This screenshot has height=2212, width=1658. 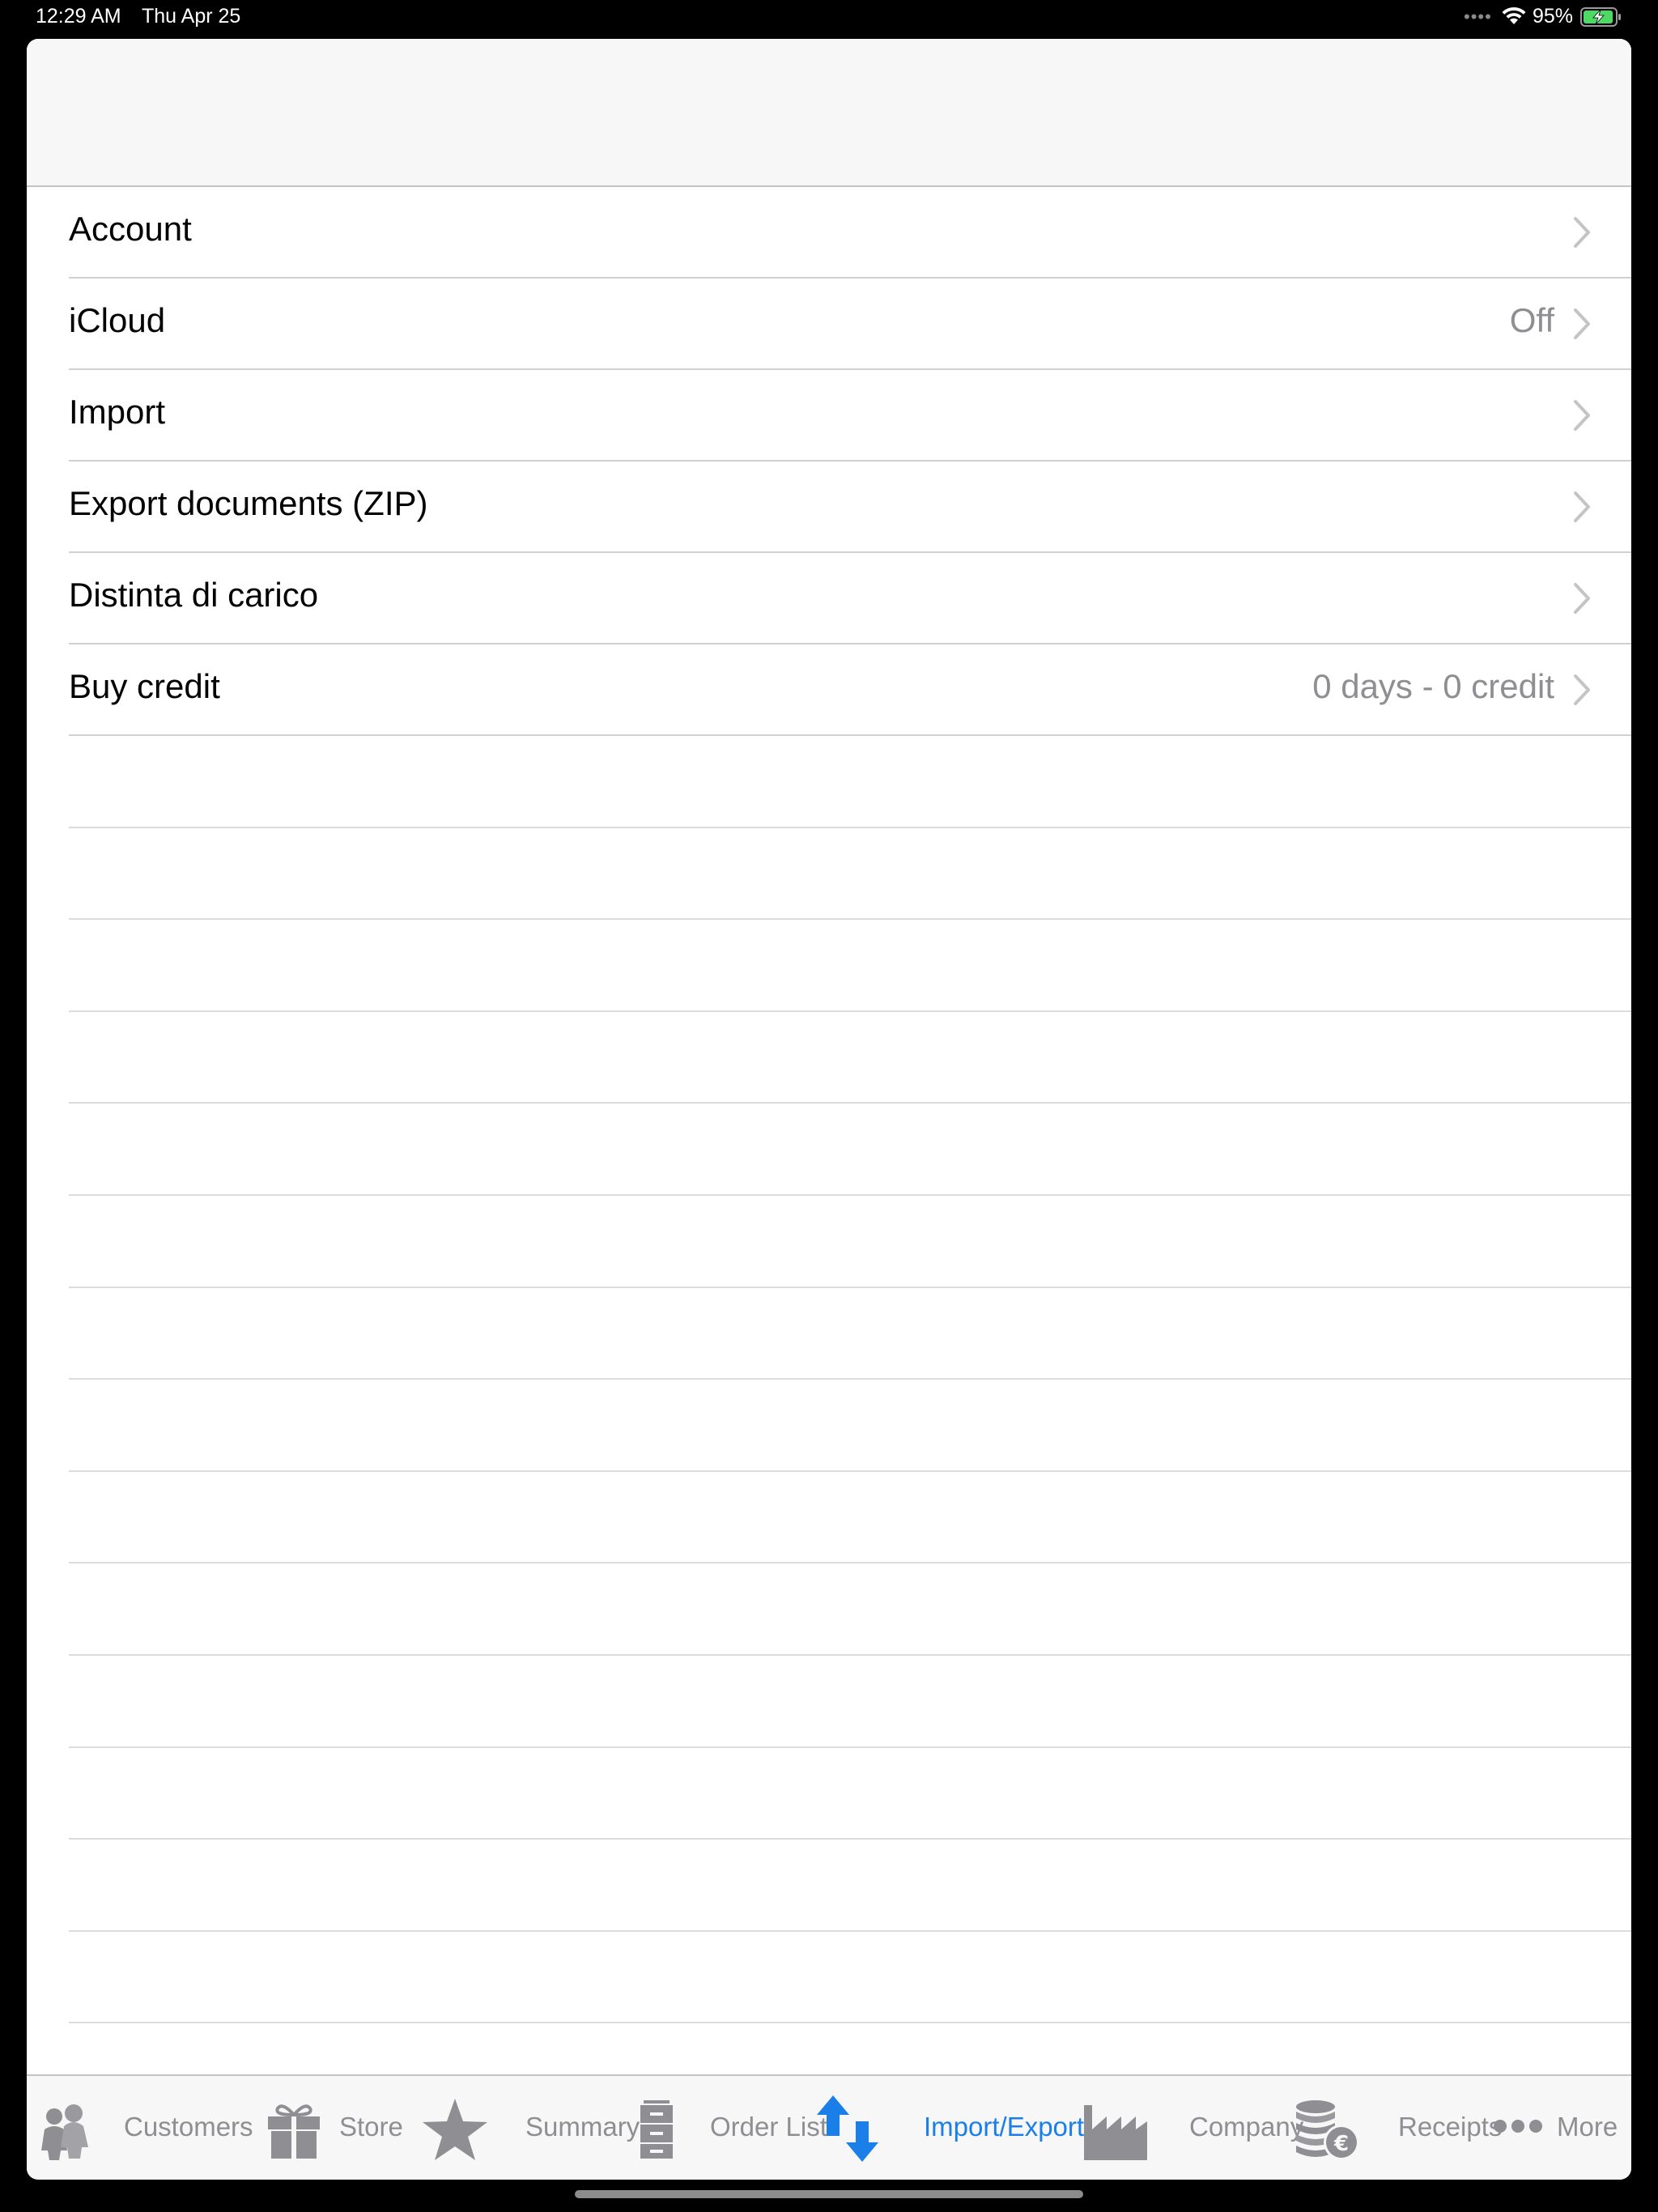 What do you see at coordinates (847, 2129) in the screenshot?
I see `up-down-arrows-icon` at bounding box center [847, 2129].